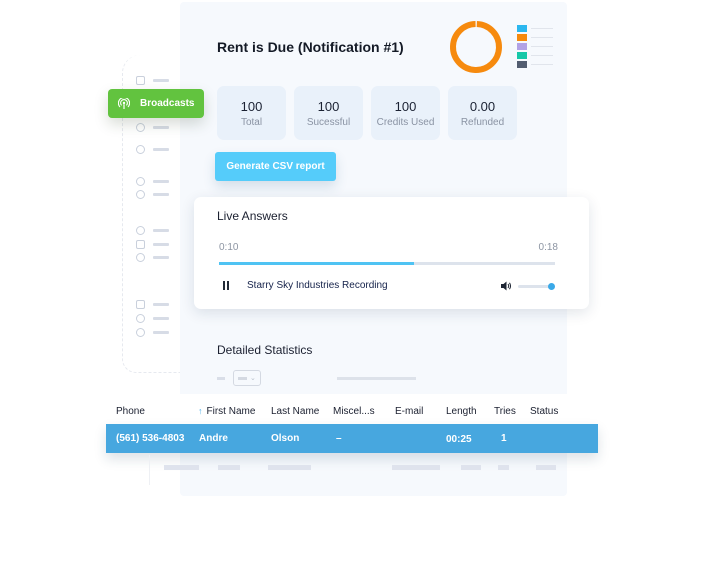  Describe the element at coordinates (253, 378) in the screenshot. I see `chevron-down-icon: ⌄` at that location.